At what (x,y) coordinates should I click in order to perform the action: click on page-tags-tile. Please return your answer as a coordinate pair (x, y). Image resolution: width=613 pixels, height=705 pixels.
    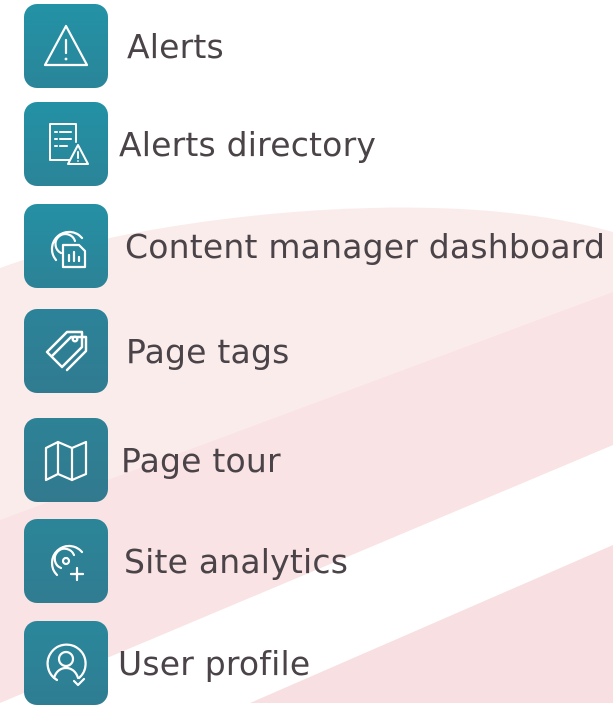
    Looking at the image, I should click on (66, 351).